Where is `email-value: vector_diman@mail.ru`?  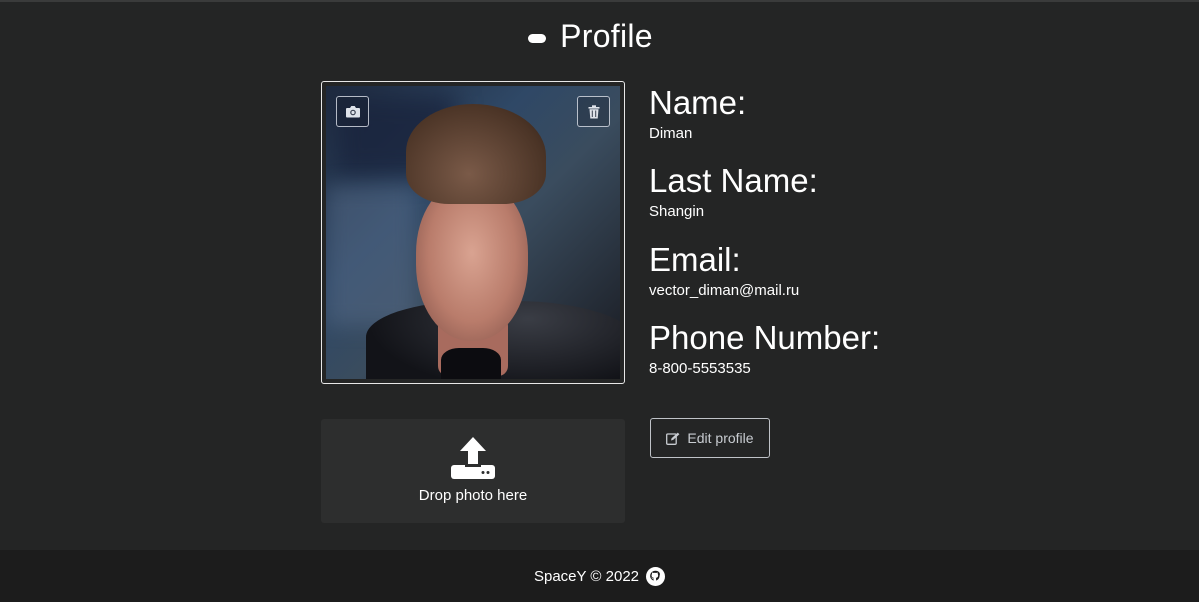
email-value: vector_diman@mail.ru is located at coordinates (724, 290).